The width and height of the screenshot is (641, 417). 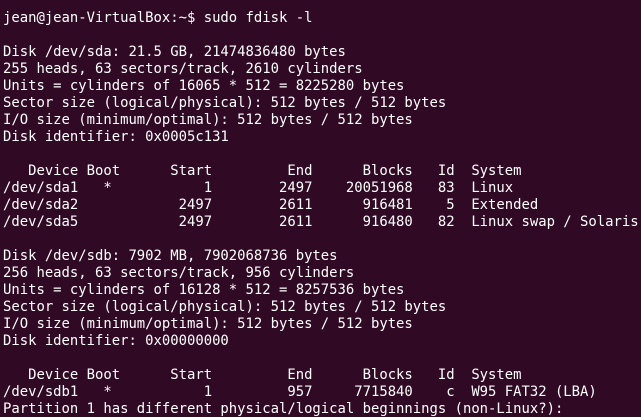 I want to click on prompt-command-line: jean@jean-VirtualBox:~$ sudo fdisk -l, so click(x=158, y=18).